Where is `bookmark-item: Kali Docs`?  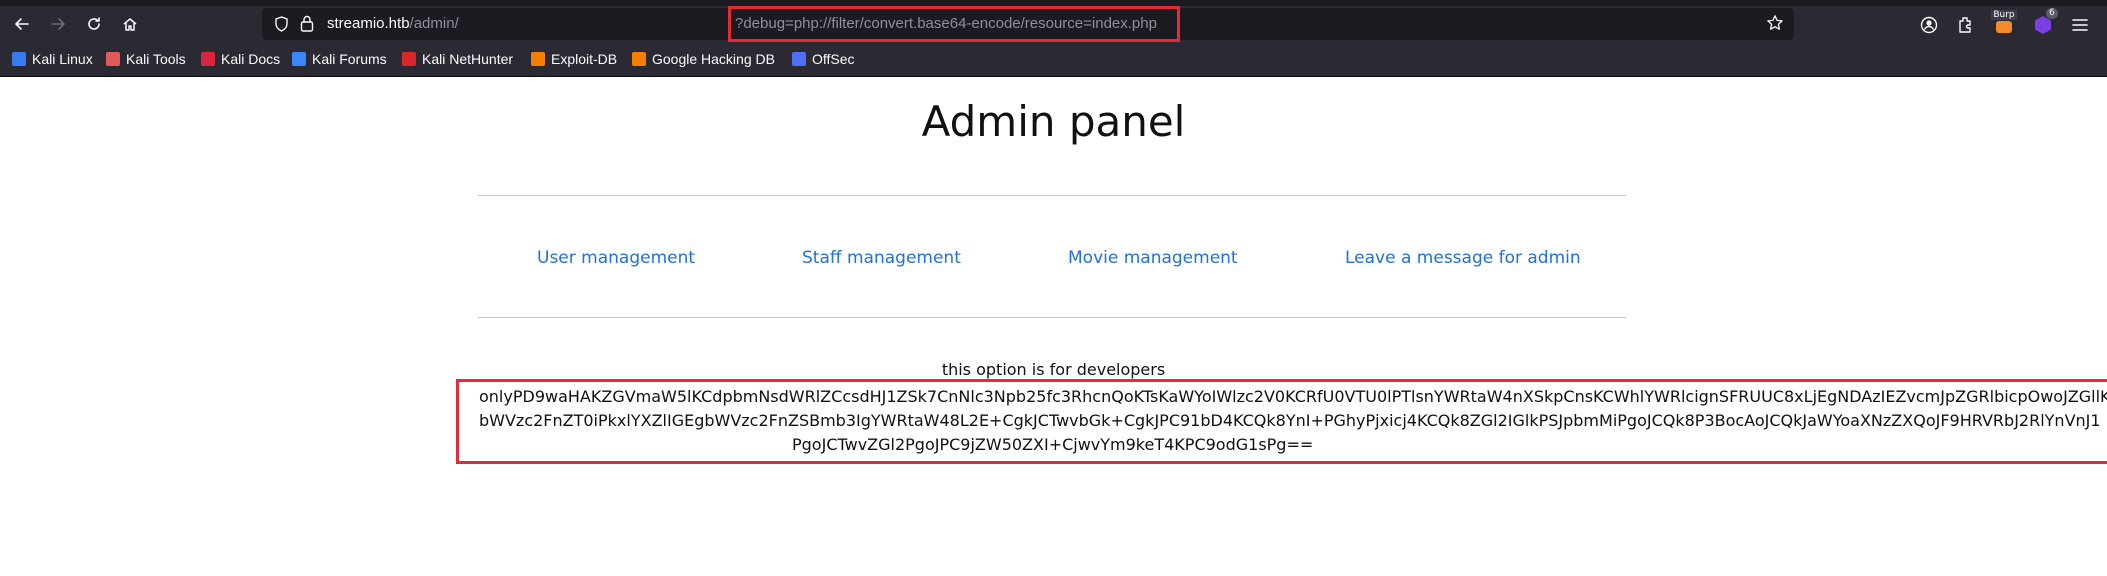
bookmark-item: Kali Docs is located at coordinates (240, 59).